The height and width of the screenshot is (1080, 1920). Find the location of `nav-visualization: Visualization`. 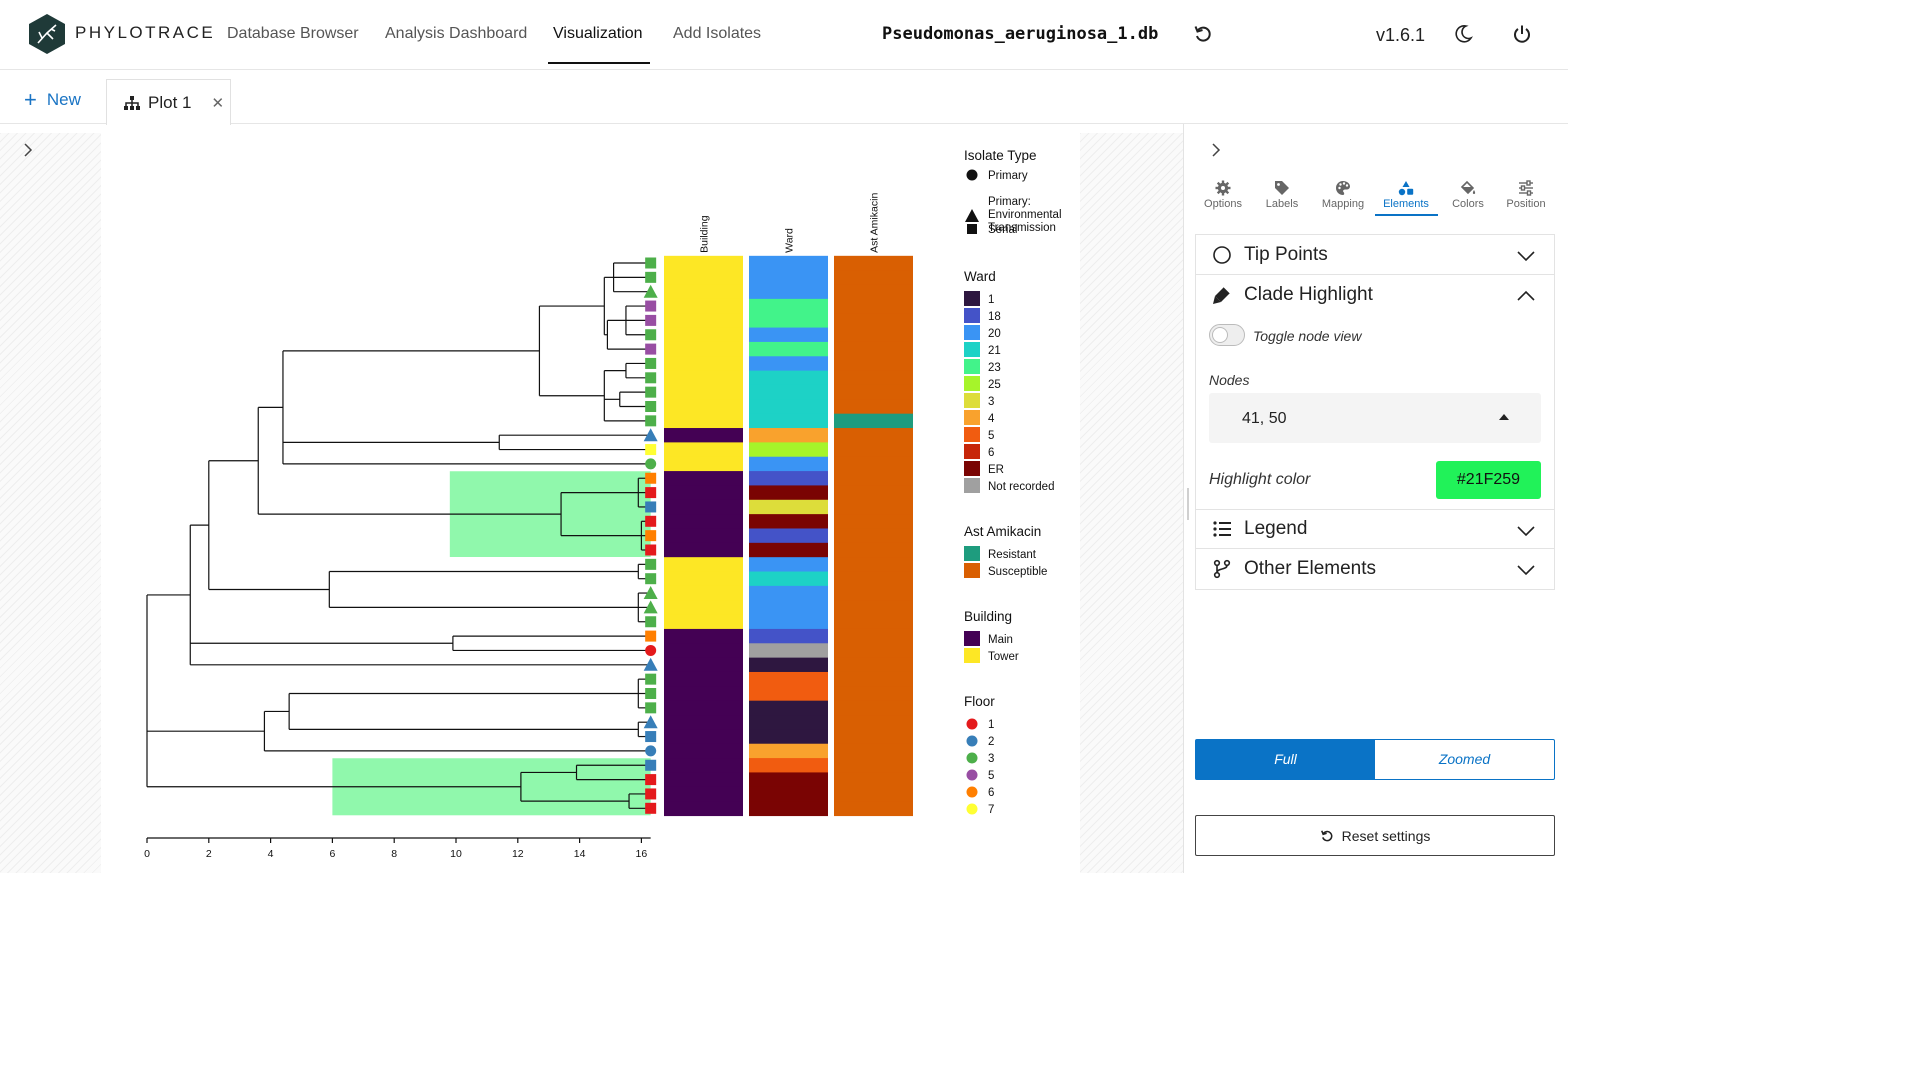

nav-visualization: Visualization is located at coordinates (598, 34).